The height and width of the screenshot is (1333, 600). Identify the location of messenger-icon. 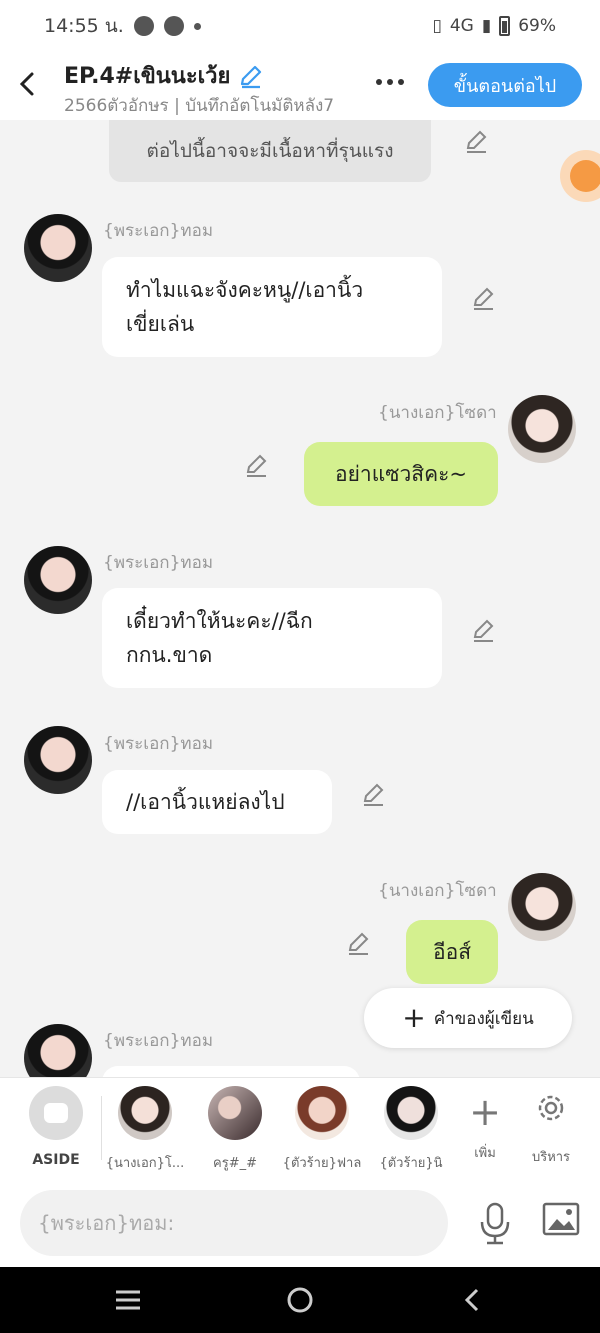
(143, 26).